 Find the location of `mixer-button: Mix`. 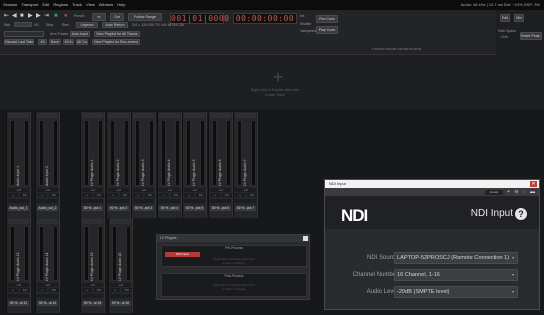

mixer-button: Mix is located at coordinates (519, 18).